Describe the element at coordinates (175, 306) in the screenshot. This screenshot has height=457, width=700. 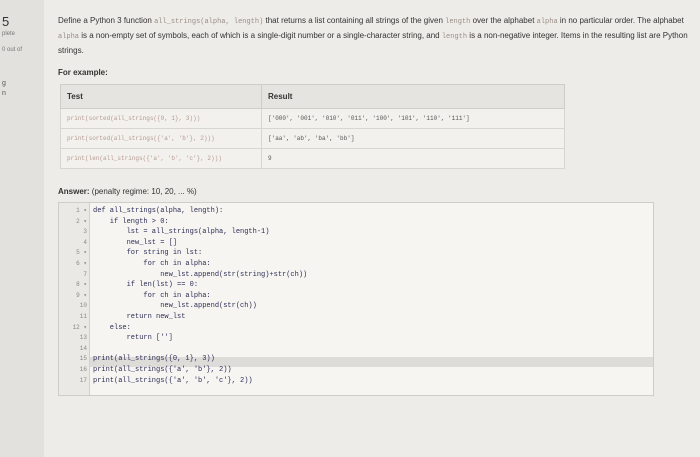
I see `code-line: new_lst.append(str(ch))` at that location.